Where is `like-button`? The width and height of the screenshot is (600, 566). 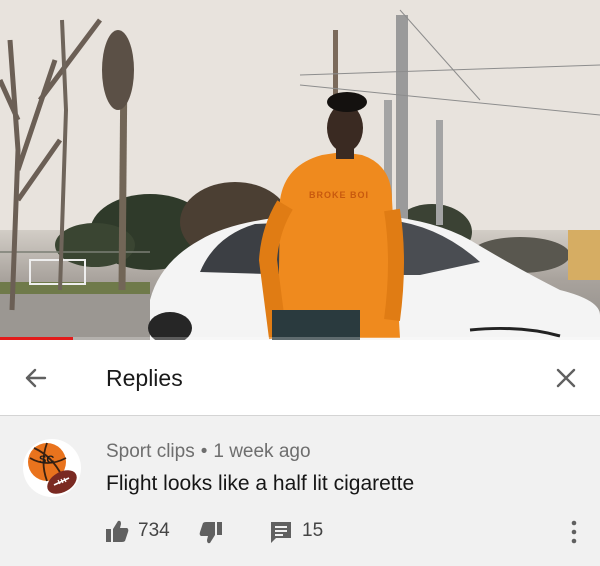
like-button is located at coordinates (117, 531).